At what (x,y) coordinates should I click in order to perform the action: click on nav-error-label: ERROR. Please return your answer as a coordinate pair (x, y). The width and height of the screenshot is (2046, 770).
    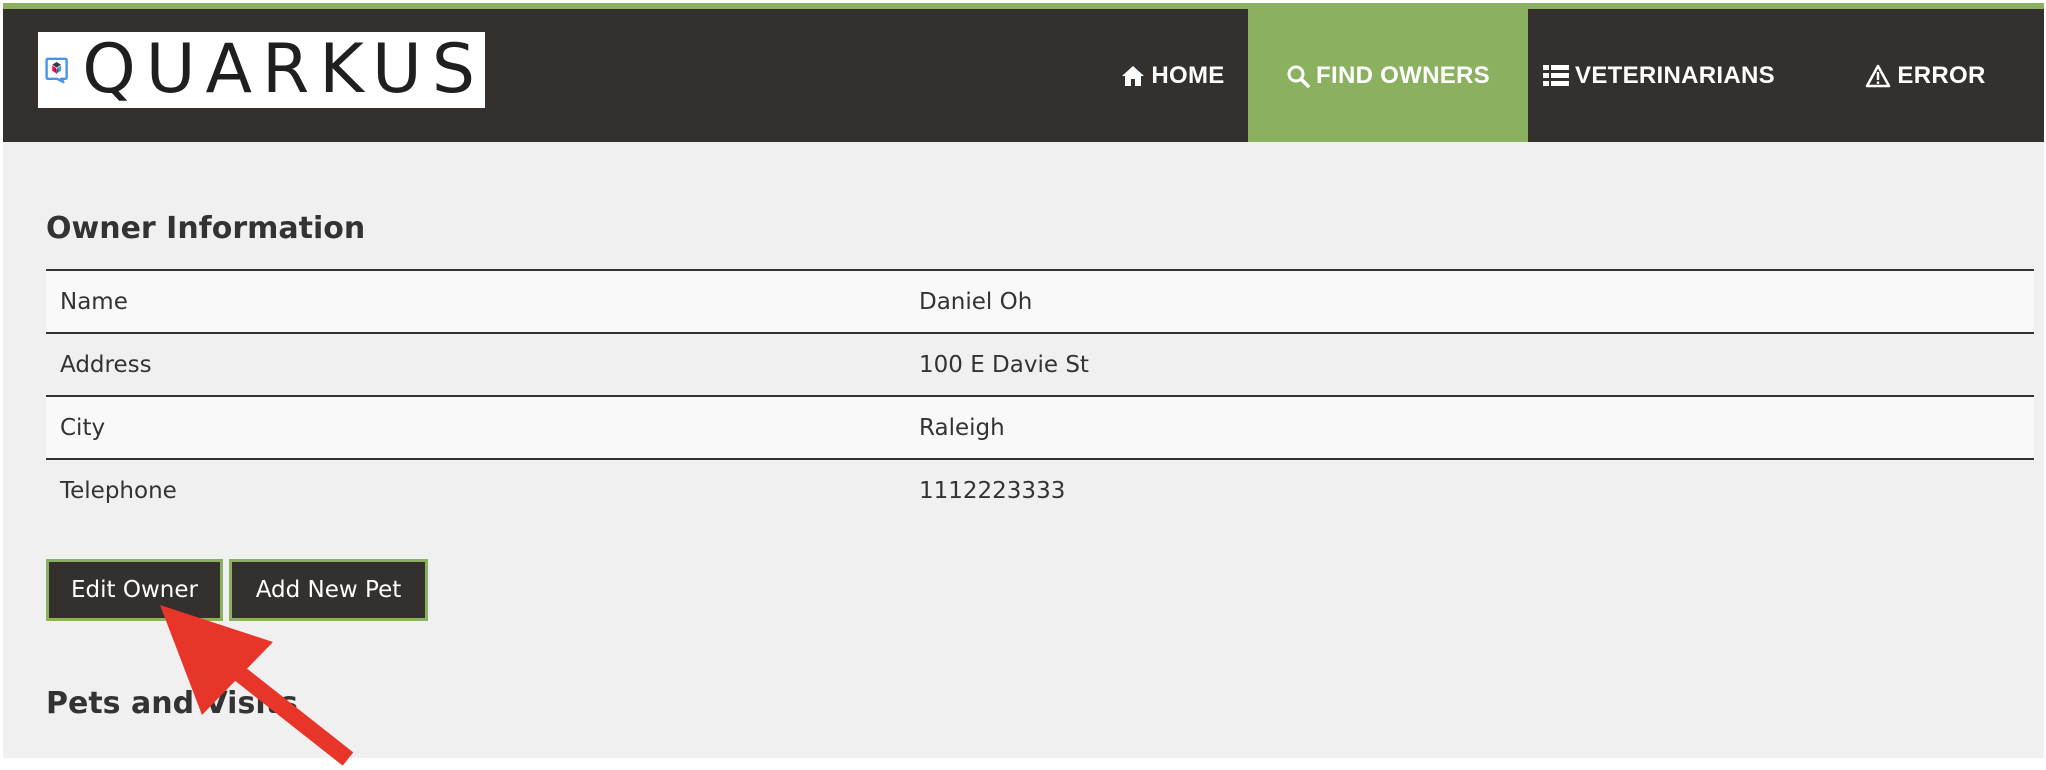
    Looking at the image, I should click on (1941, 75).